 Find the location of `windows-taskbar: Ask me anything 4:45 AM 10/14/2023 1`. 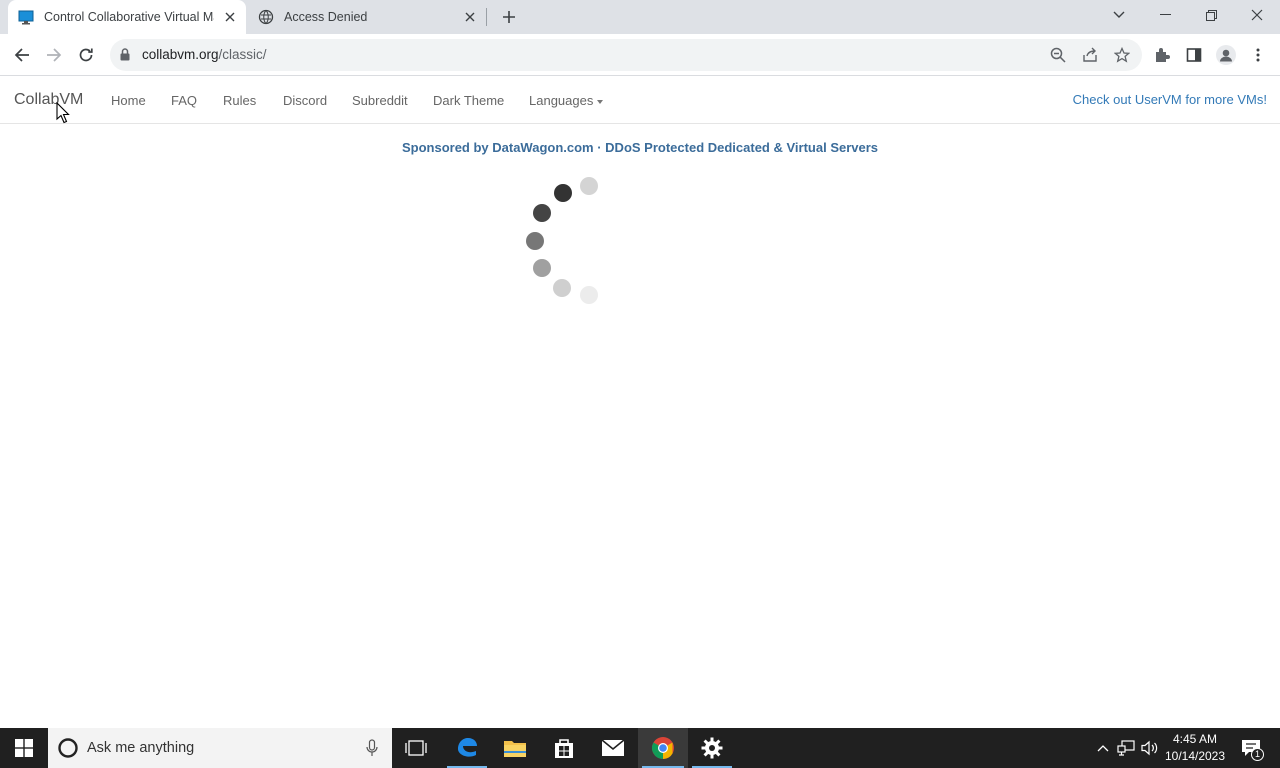

windows-taskbar: Ask me anything 4:45 AM 10/14/2023 1 is located at coordinates (640, 748).